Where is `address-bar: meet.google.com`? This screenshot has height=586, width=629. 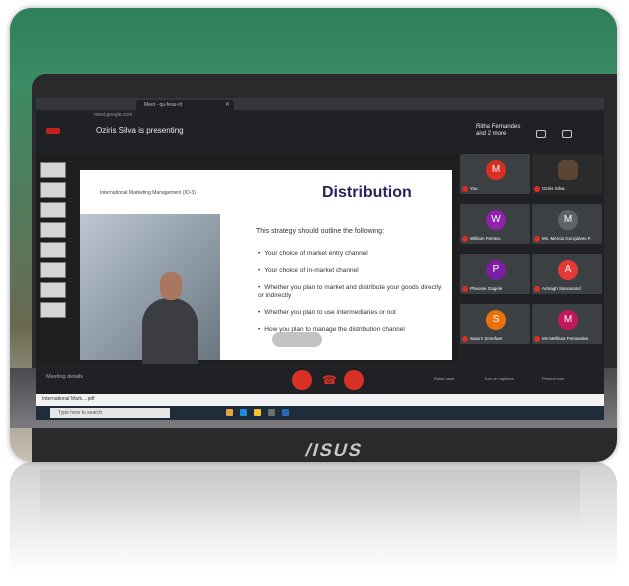 address-bar: meet.google.com is located at coordinates (320, 115).